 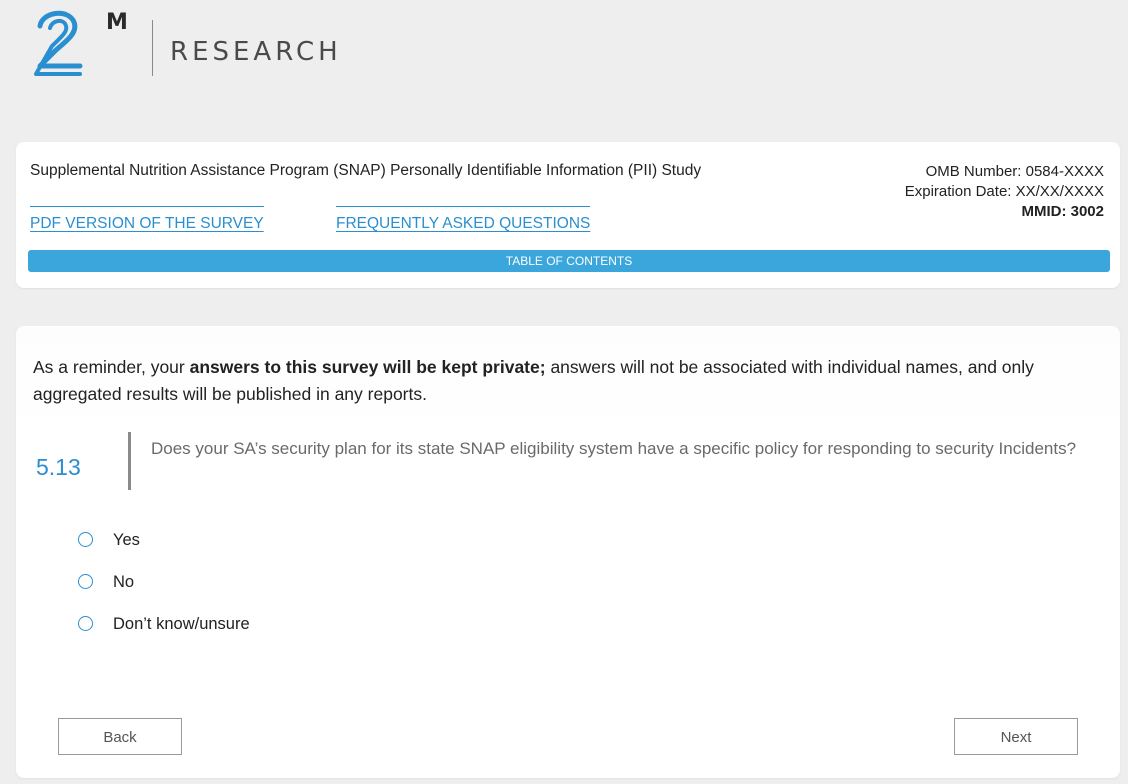 What do you see at coordinates (124, 582) in the screenshot?
I see `option-label: No` at bounding box center [124, 582].